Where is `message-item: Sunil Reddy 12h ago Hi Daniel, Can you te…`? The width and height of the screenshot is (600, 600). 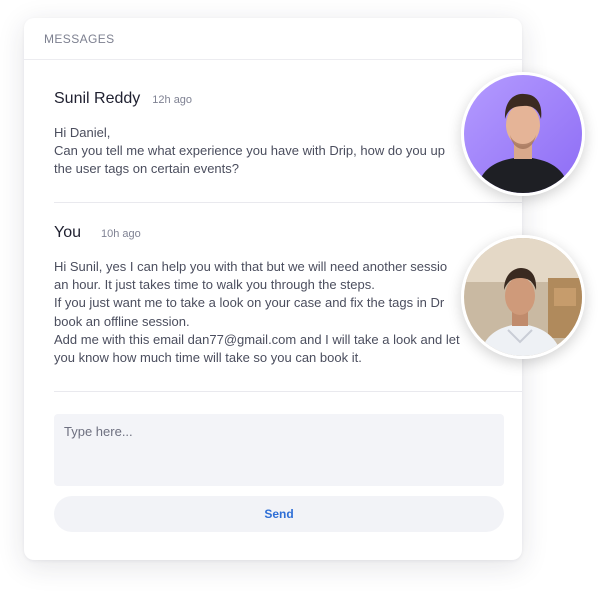
message-item: Sunil Reddy 12h ago Hi Daniel, Can you te… is located at coordinates (288, 134).